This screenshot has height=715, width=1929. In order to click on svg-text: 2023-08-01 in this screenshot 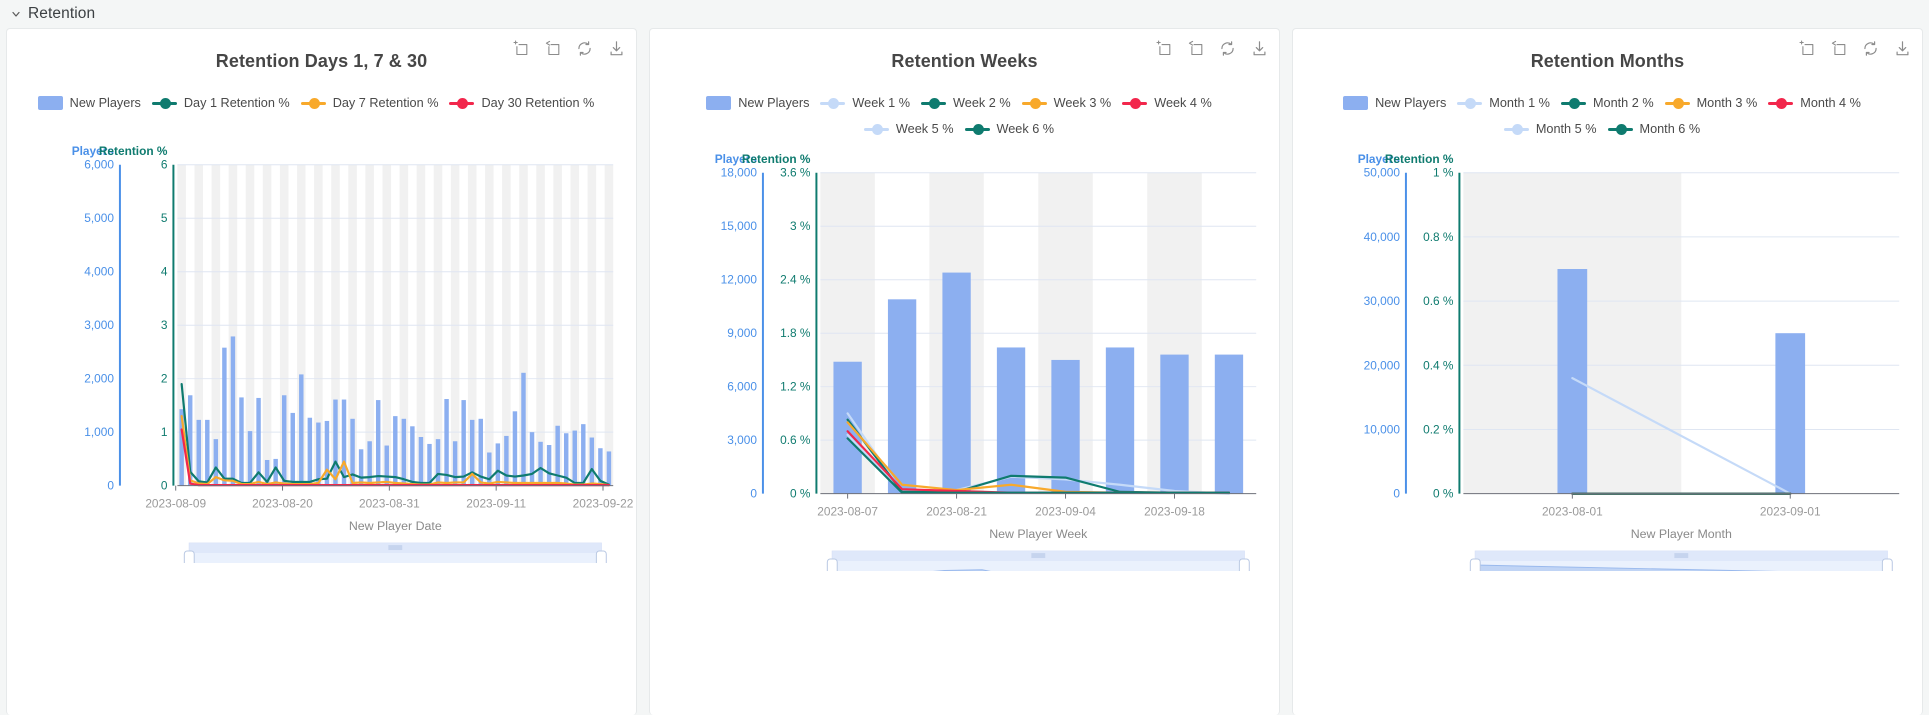, I will do `click(1572, 511)`.